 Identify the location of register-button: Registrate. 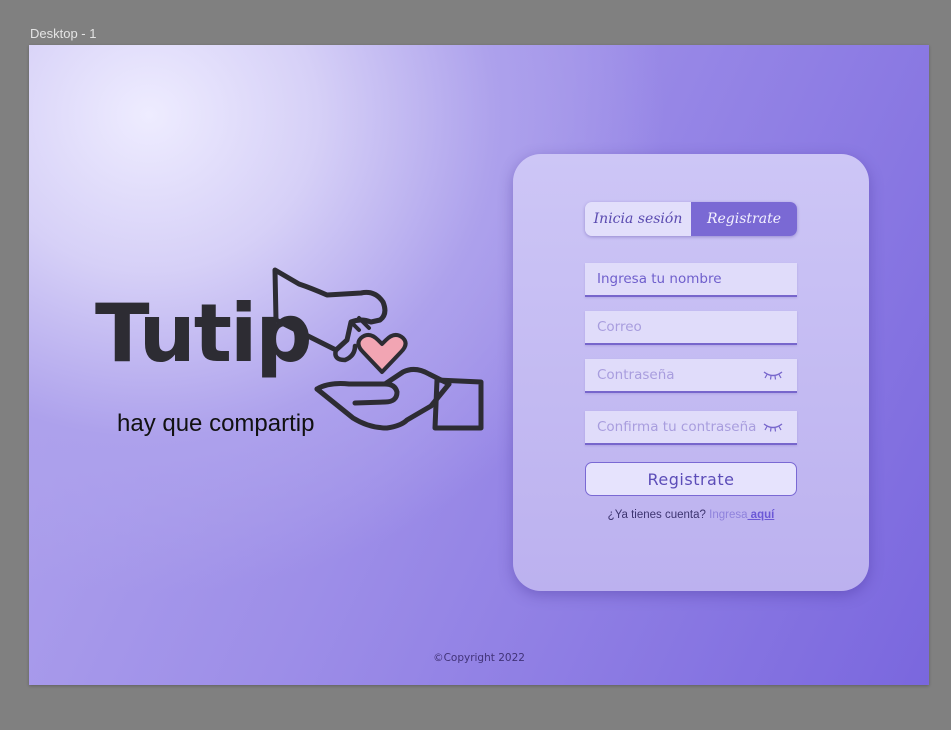
(691, 479).